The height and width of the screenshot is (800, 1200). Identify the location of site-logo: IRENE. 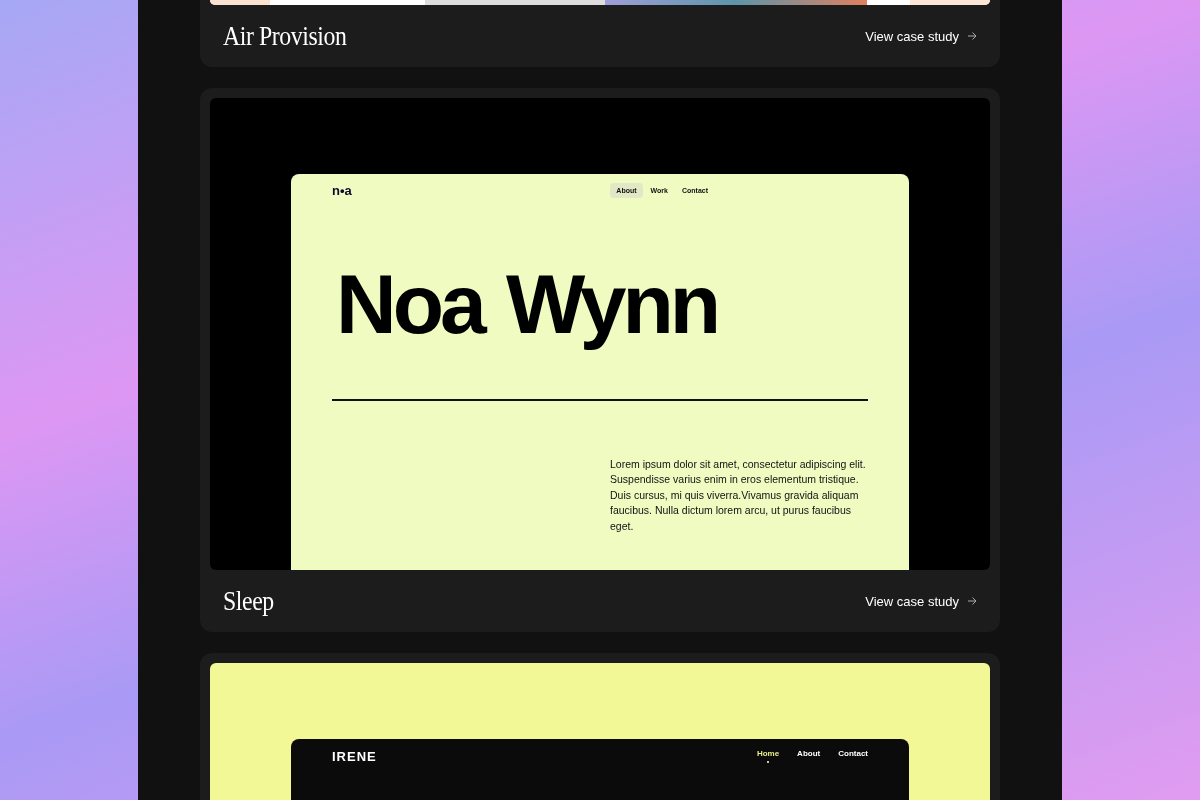
(354, 756).